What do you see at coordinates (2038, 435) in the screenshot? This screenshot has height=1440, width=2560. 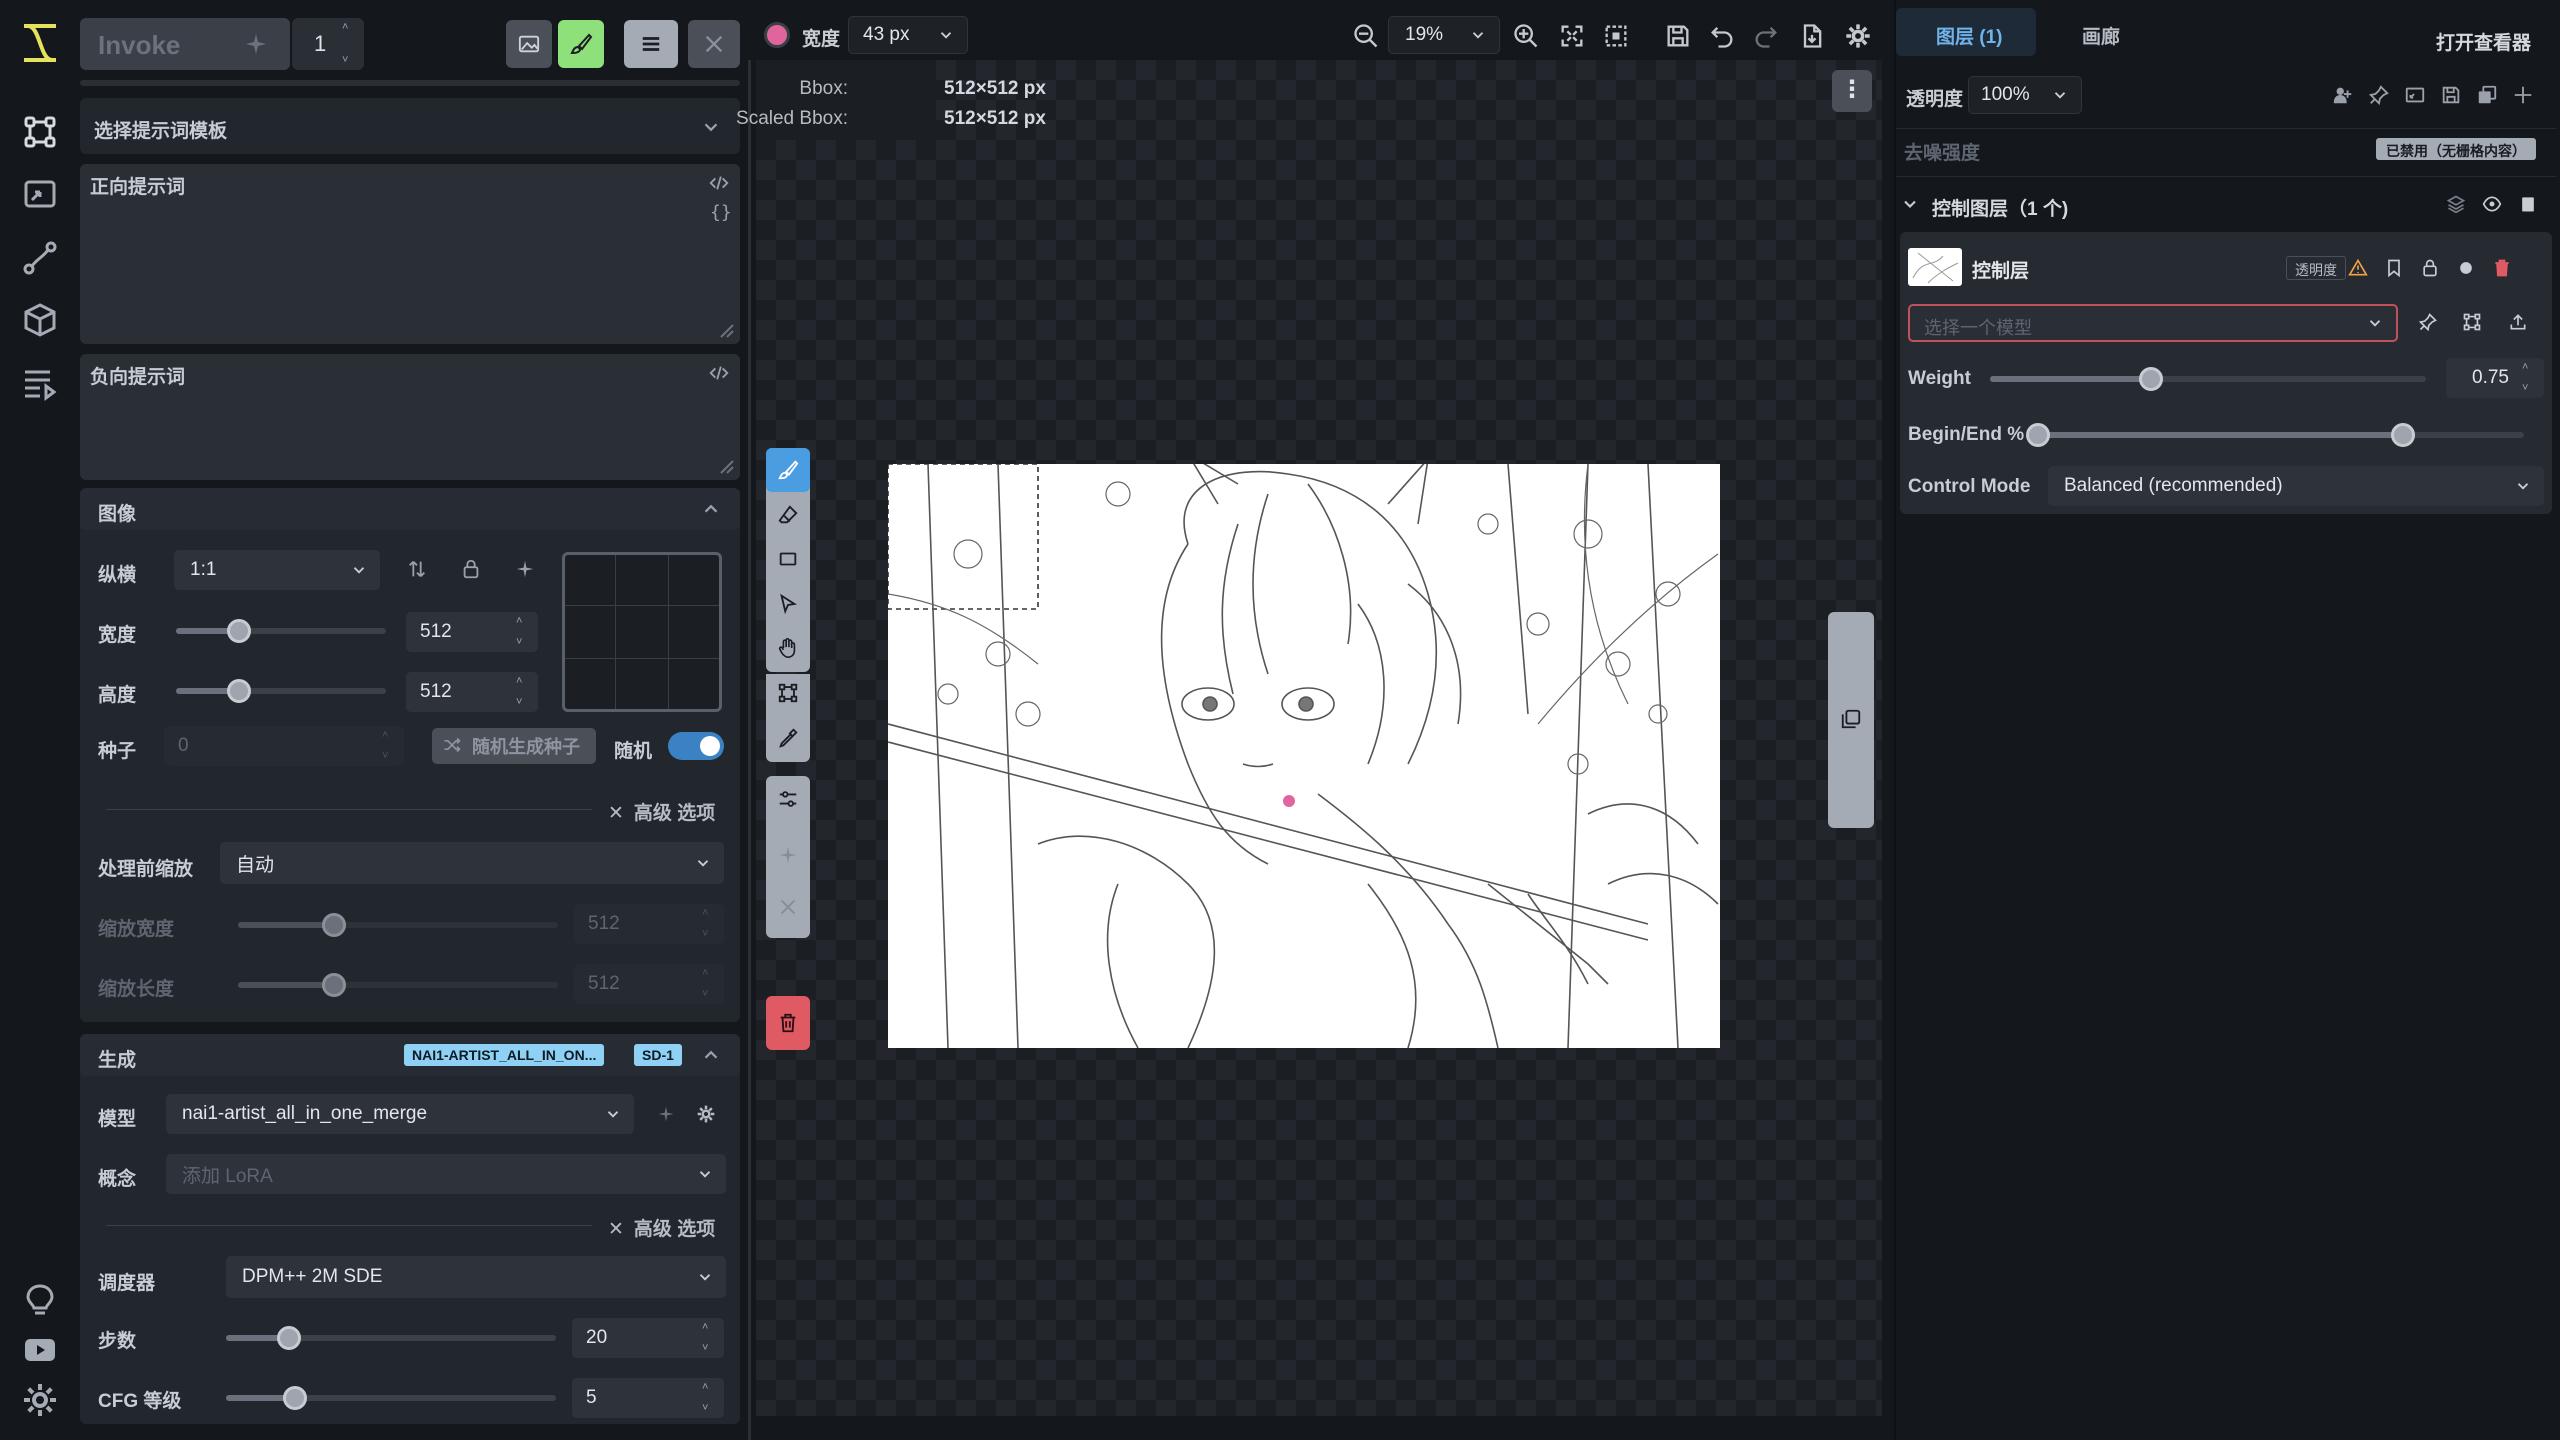 I see `begin-thumb` at bounding box center [2038, 435].